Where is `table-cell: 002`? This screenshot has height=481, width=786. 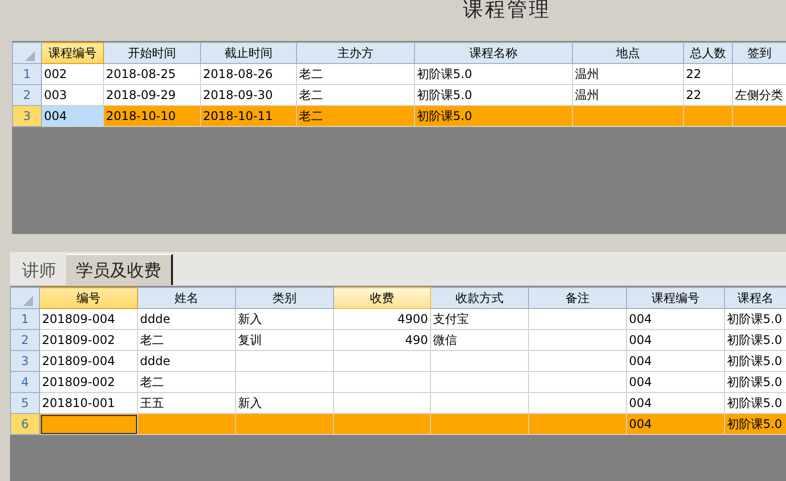 table-cell: 002 is located at coordinates (73, 74).